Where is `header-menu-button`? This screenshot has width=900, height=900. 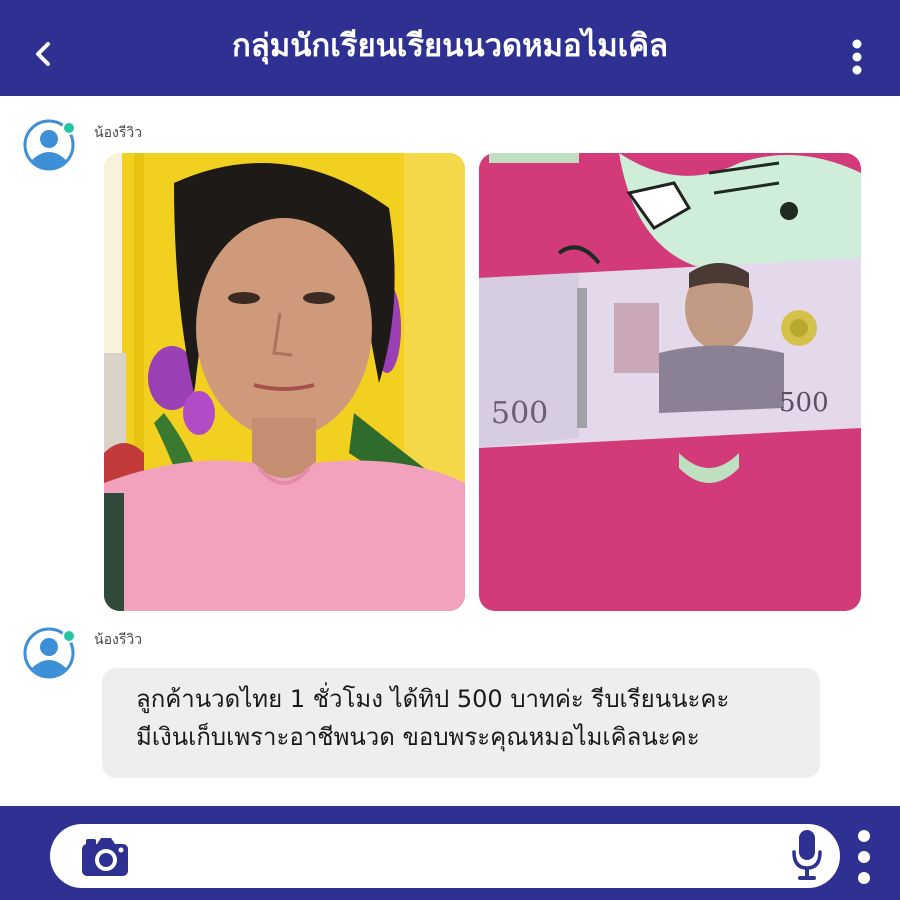
header-menu-button is located at coordinates (857, 58).